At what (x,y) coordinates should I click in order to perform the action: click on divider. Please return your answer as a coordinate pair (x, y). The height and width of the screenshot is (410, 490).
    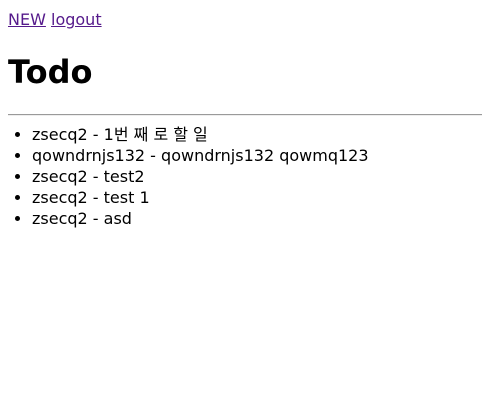
    Looking at the image, I should click on (245, 115).